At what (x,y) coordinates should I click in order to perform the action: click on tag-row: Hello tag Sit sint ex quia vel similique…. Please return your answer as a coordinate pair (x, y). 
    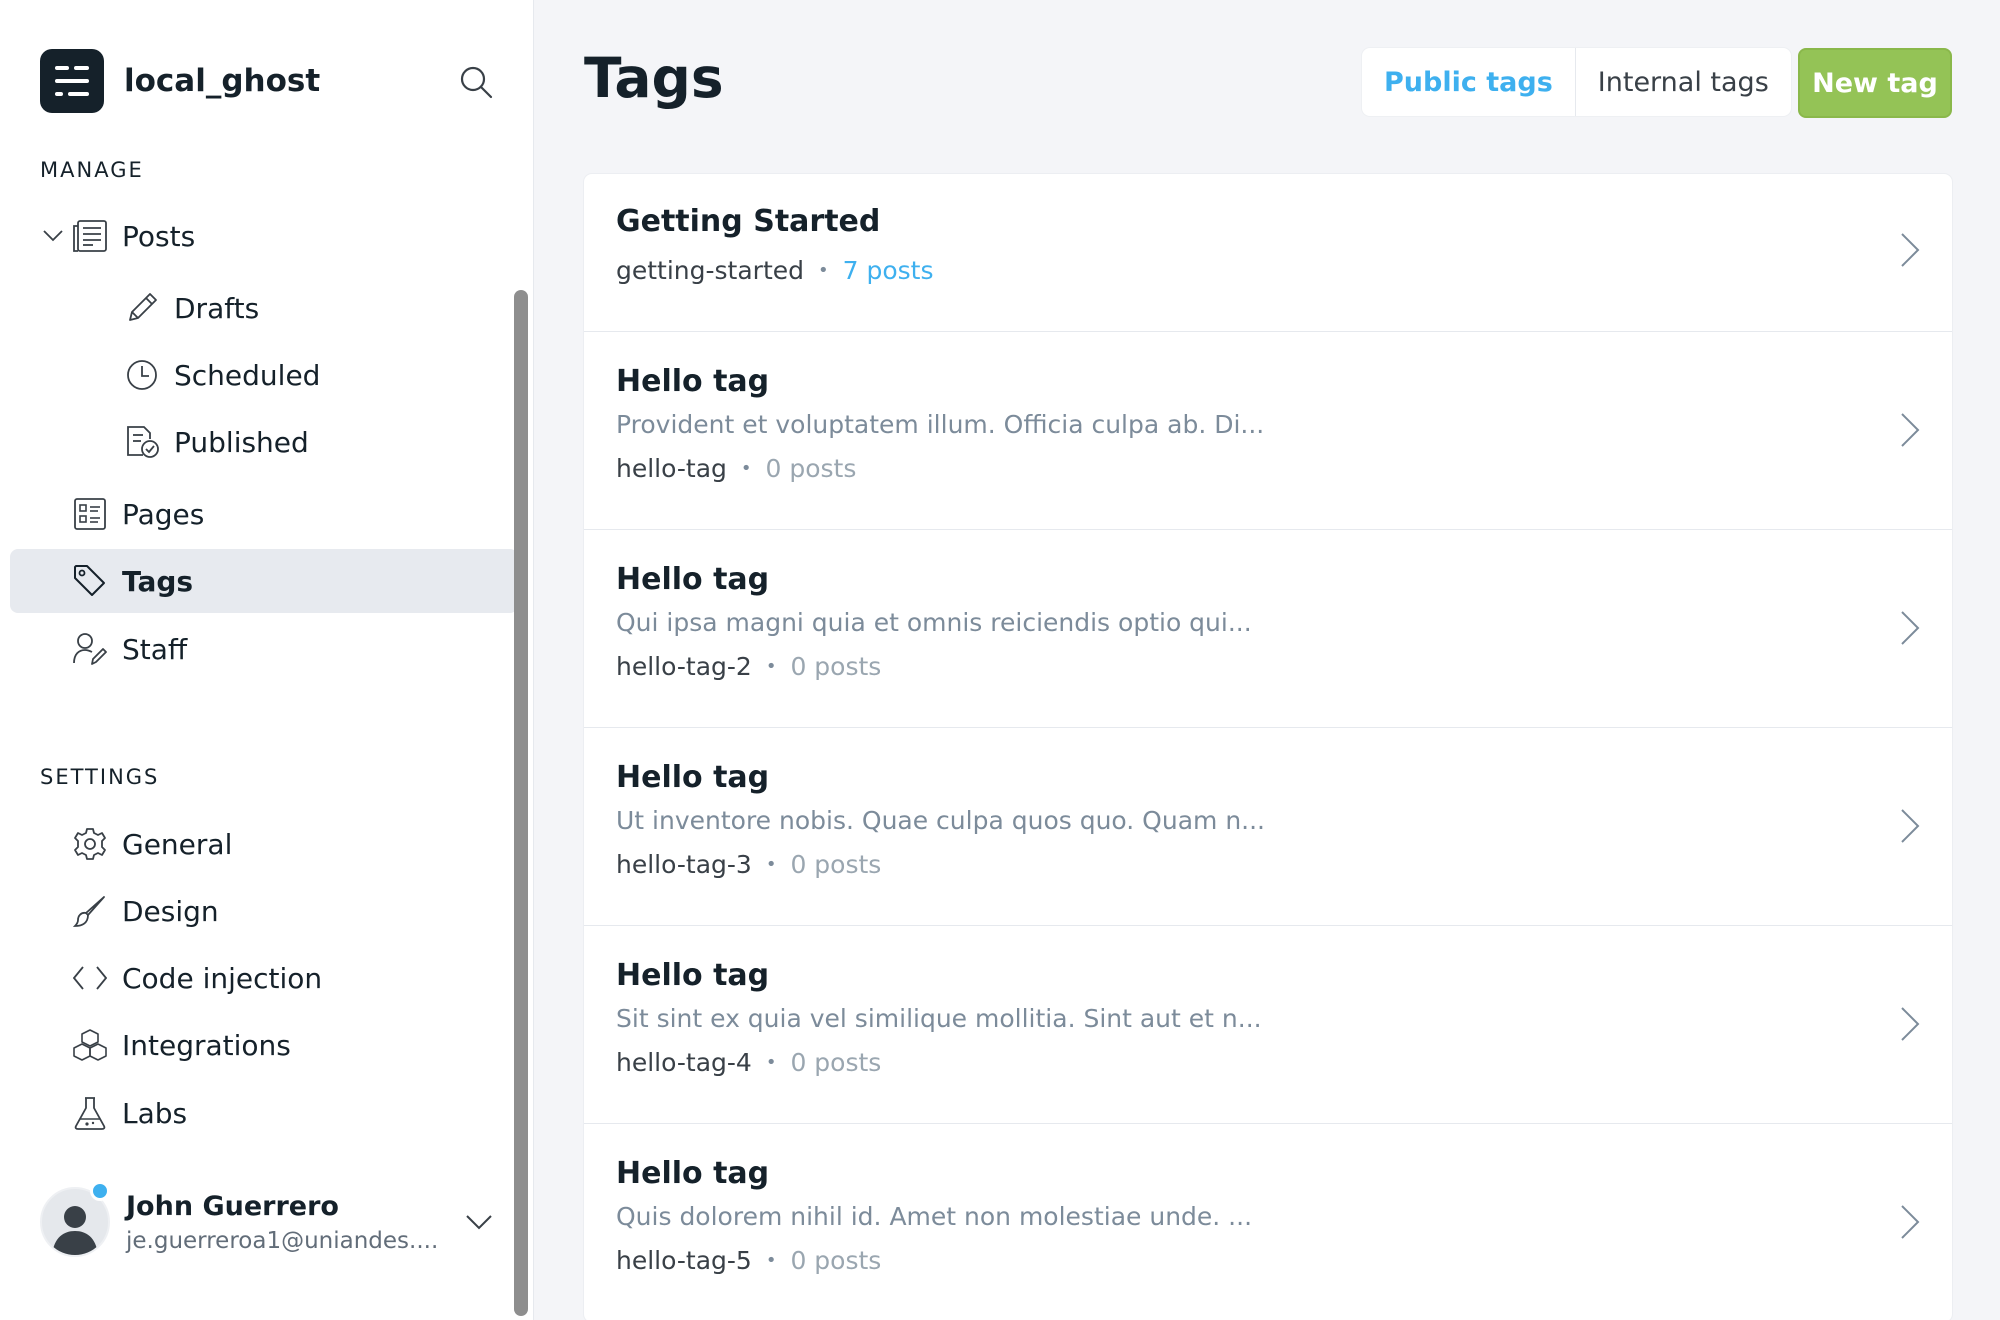
    Looking at the image, I should click on (1268, 1025).